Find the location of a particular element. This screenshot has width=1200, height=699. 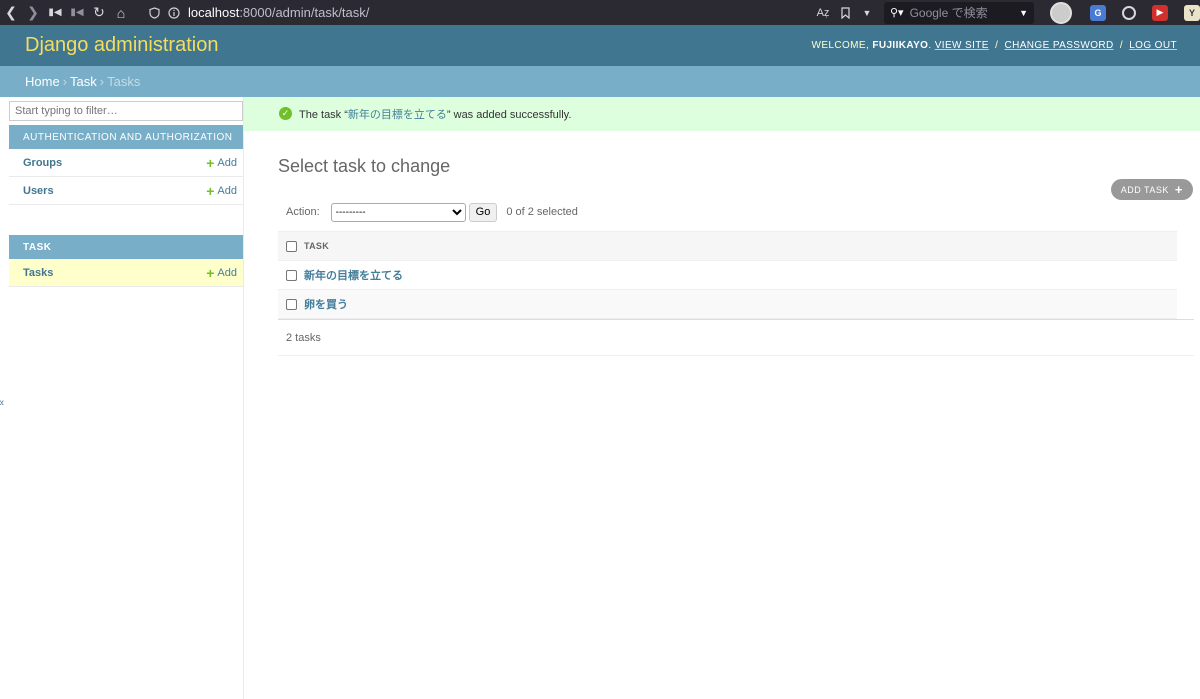

translate-extension-icon: G is located at coordinates (1098, 12).